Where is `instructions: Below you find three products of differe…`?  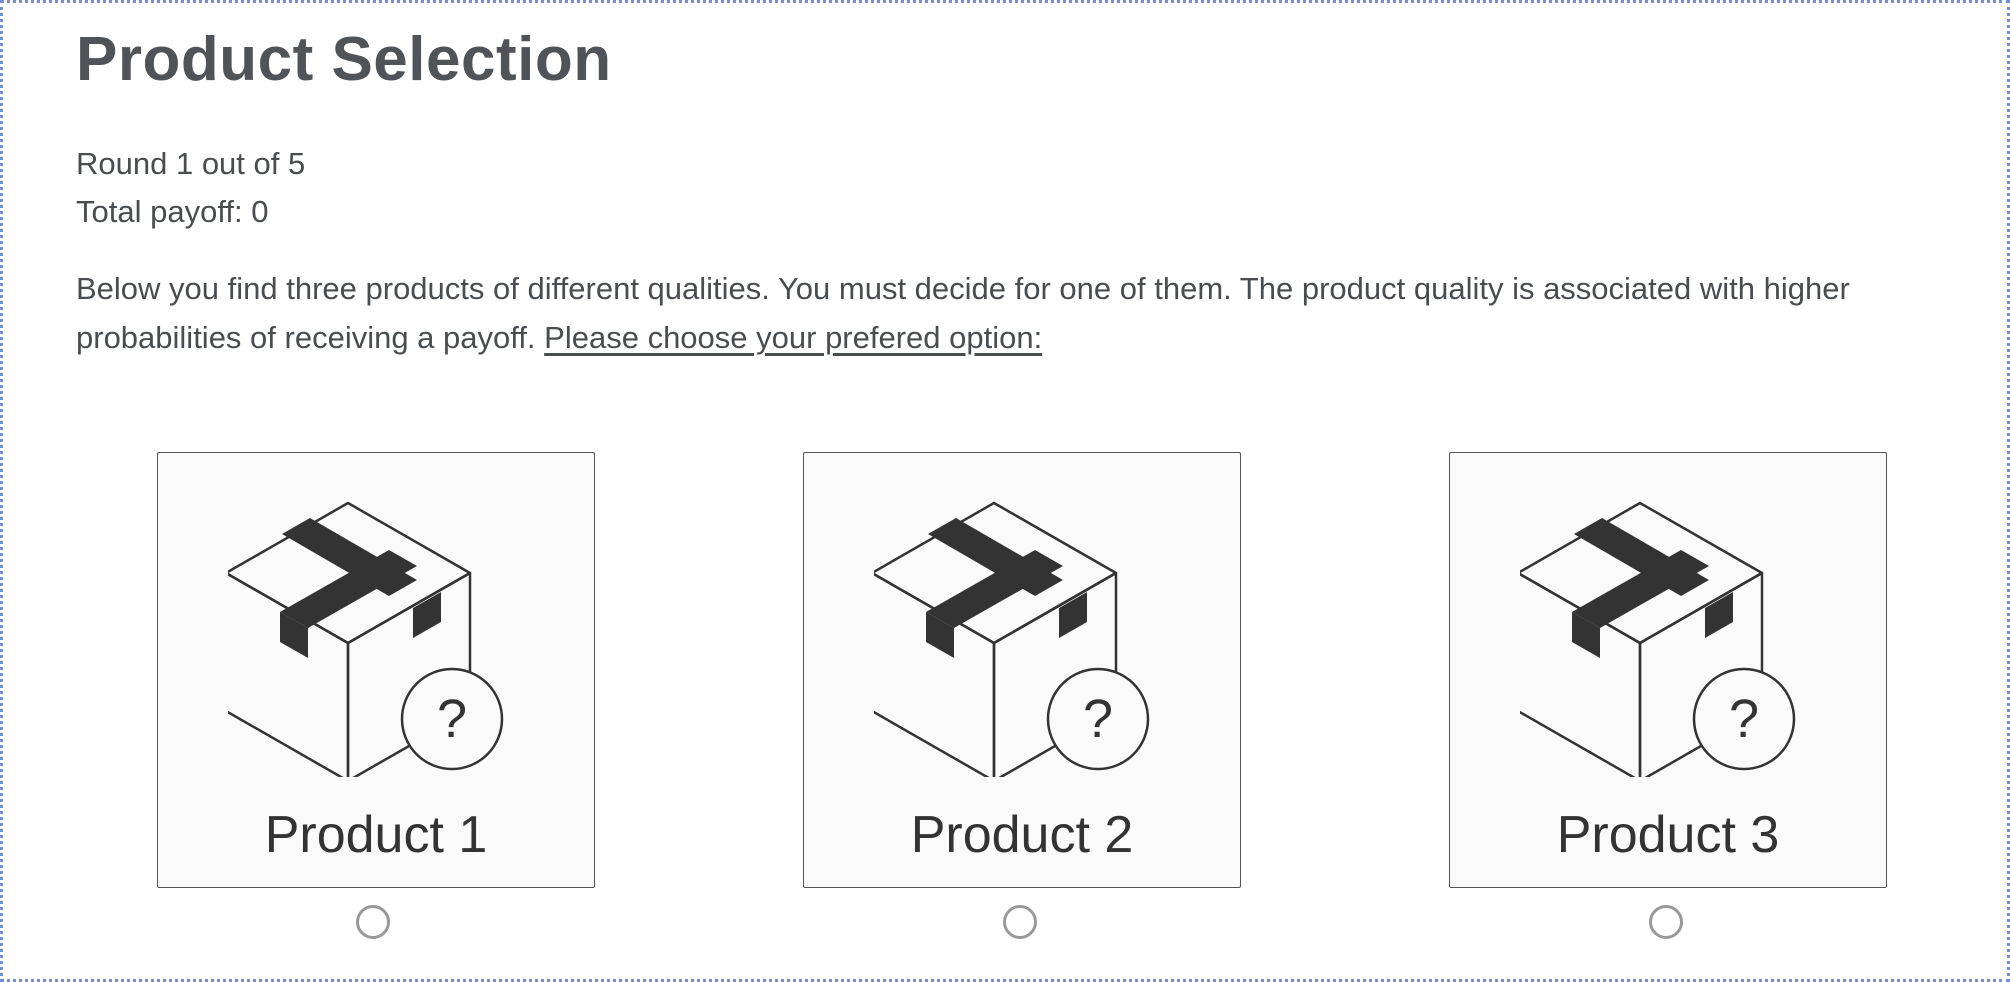
instructions: Below you find three products of differe… is located at coordinates (1026, 313).